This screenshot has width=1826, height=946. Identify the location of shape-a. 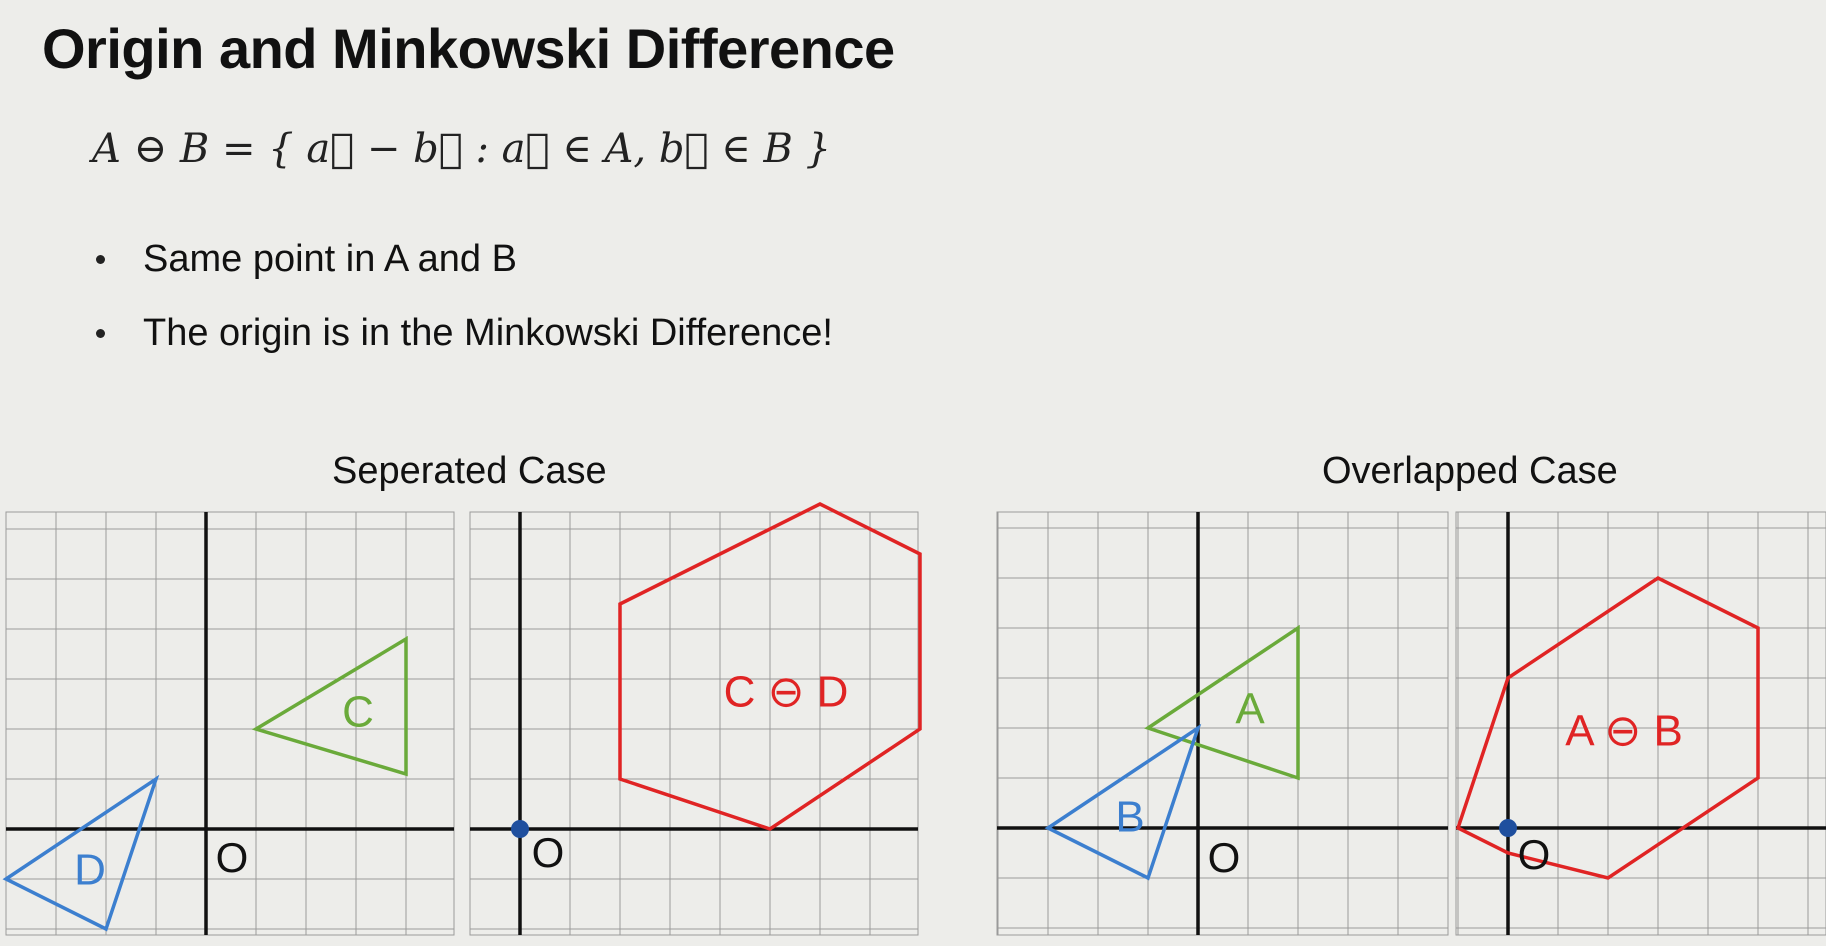
(1222, 702).